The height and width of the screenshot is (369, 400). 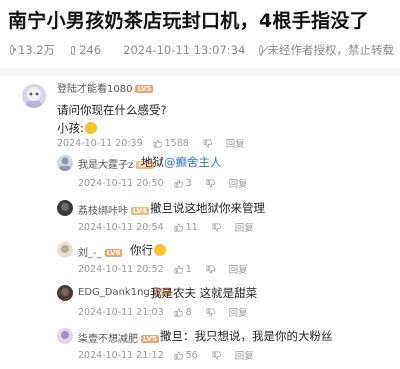 What do you see at coordinates (112, 110) in the screenshot?
I see `comment-text: 请问你现在什么感受?` at bounding box center [112, 110].